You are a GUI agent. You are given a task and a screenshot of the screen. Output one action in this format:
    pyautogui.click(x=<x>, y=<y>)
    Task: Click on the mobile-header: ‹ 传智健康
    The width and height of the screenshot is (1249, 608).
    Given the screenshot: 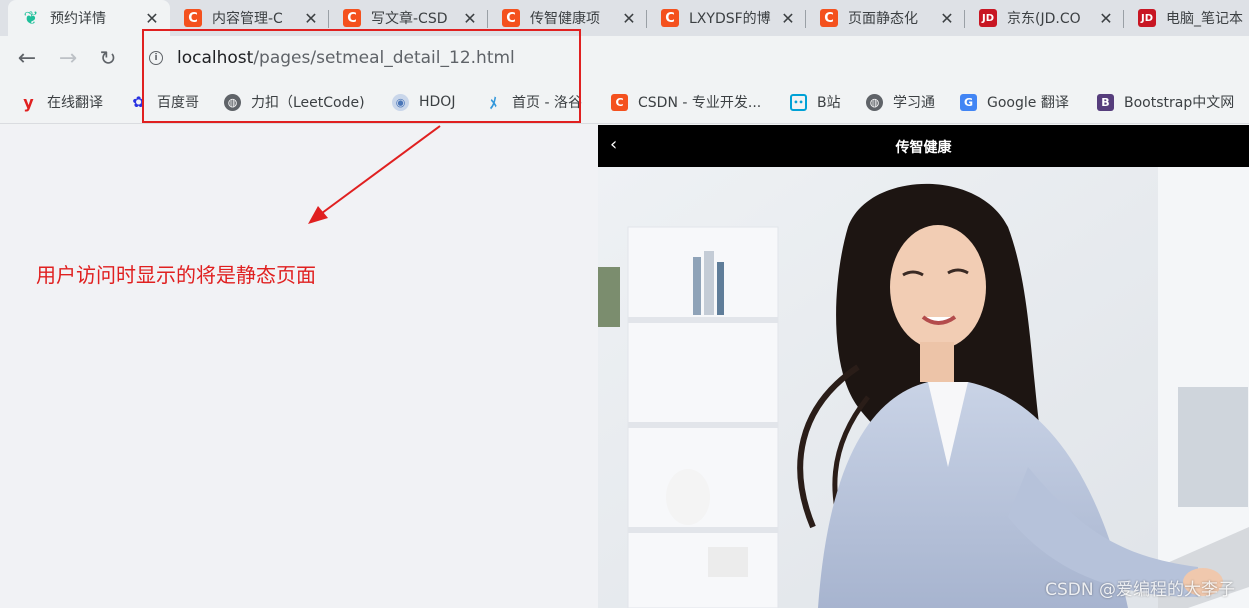 What is the action you would take?
    pyautogui.click(x=923, y=146)
    